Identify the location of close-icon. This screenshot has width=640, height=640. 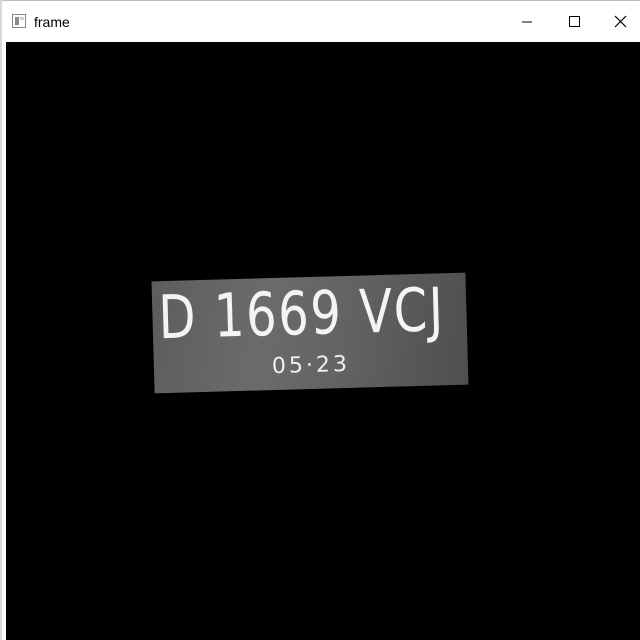
(620, 21).